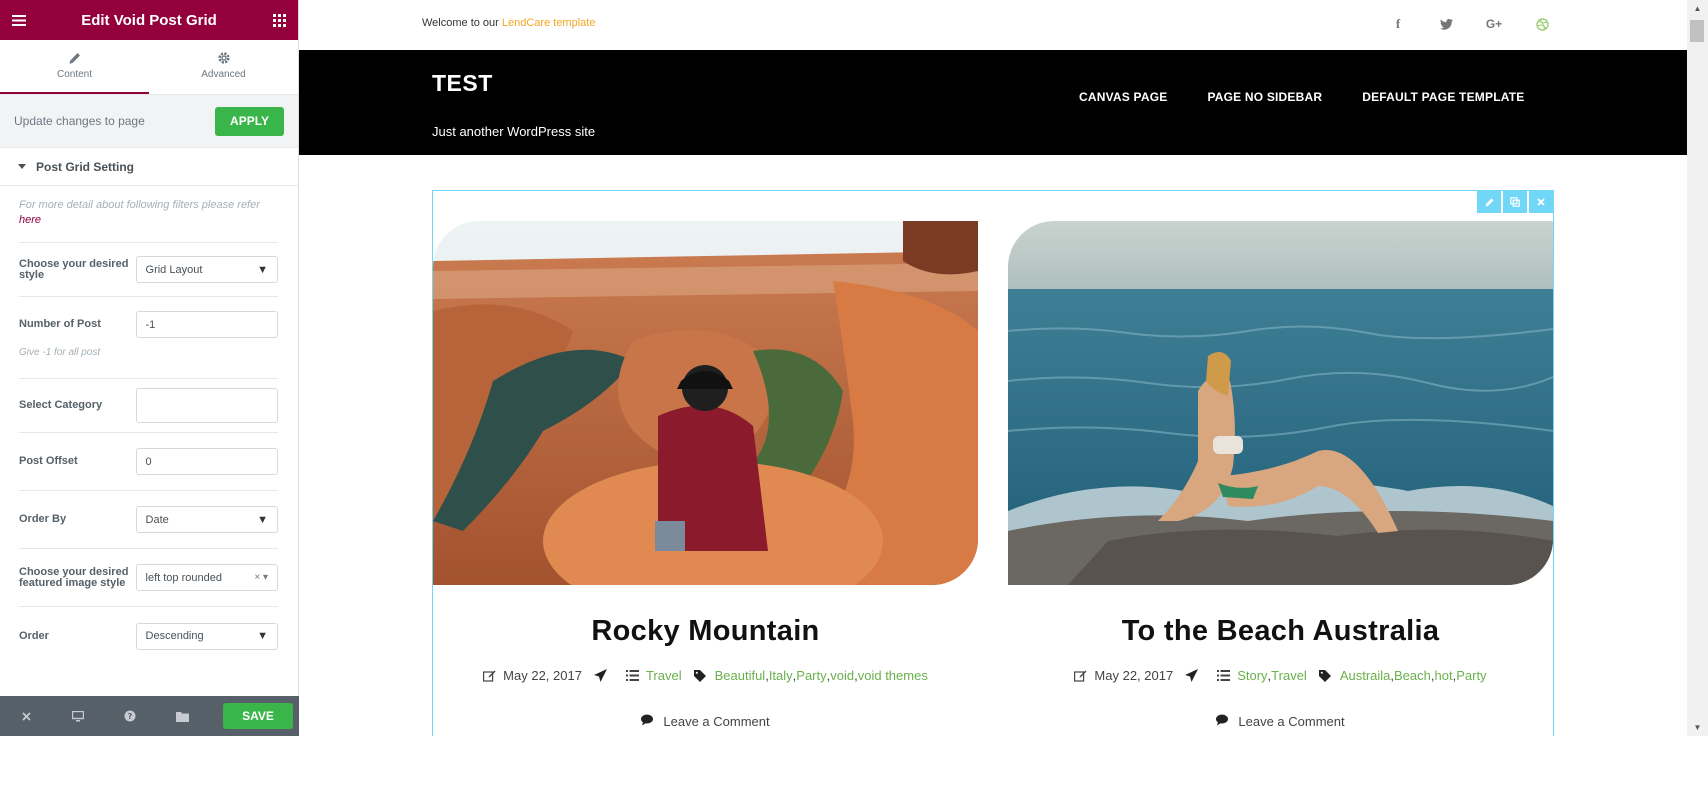  What do you see at coordinates (1365, 675) in the screenshot?
I see `tag-link: Austraila` at bounding box center [1365, 675].